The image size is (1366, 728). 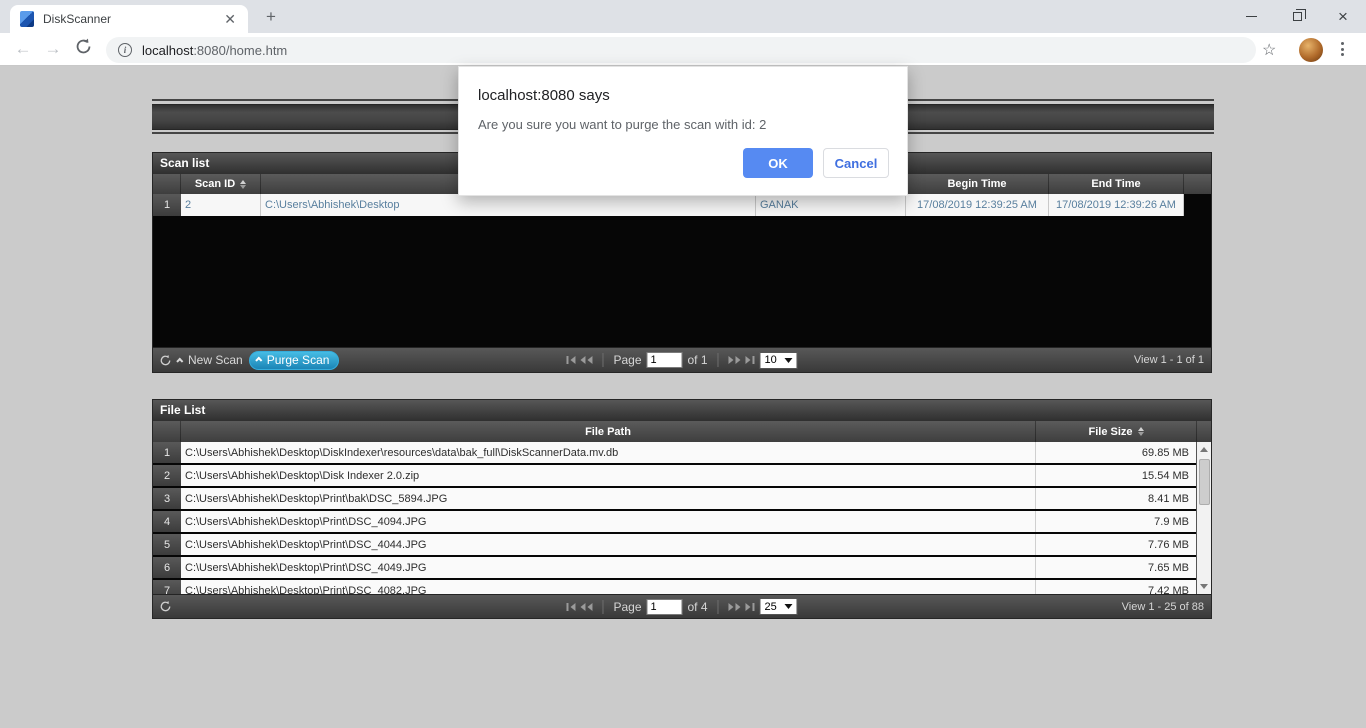 I want to click on browser-tab: DiskScanner ✕, so click(x=129, y=19).